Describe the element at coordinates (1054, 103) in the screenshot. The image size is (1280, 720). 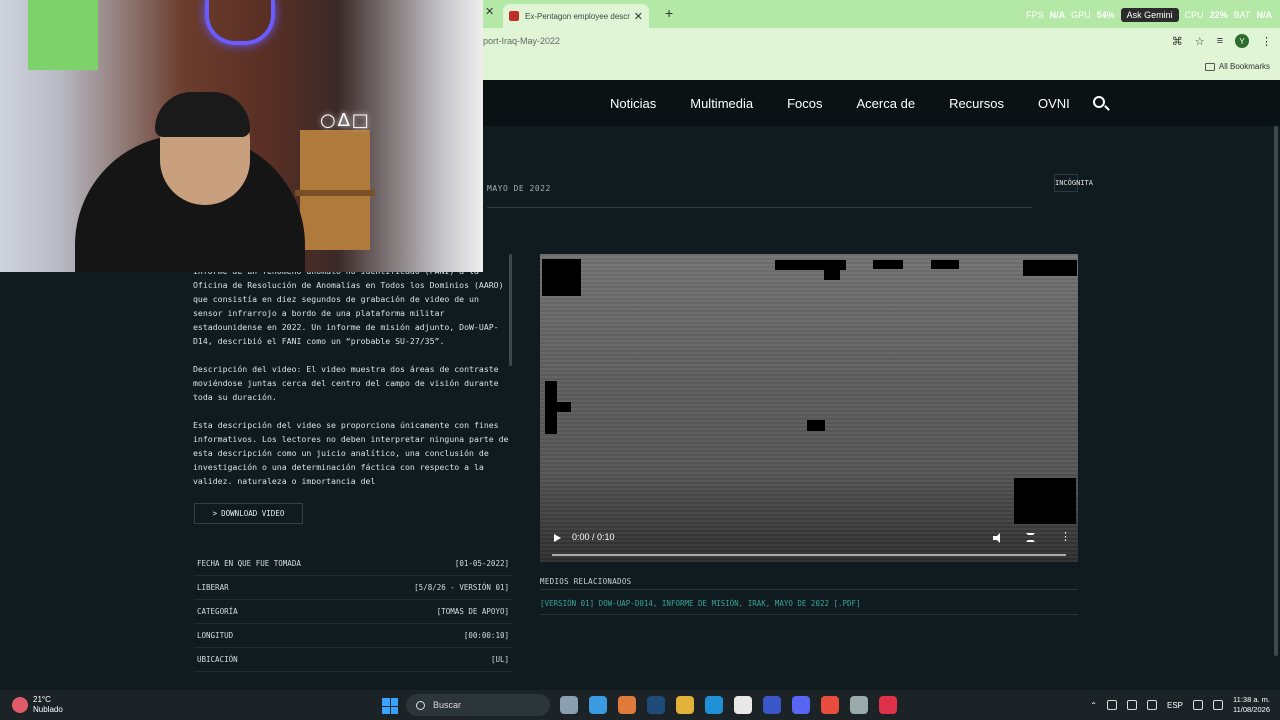
I see `nav-item-ovni: OVNI` at that location.